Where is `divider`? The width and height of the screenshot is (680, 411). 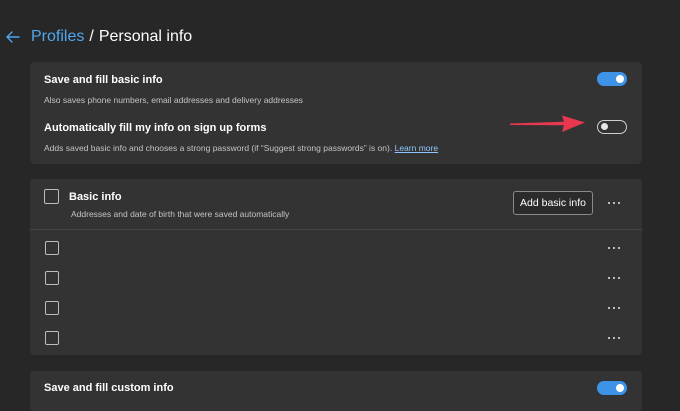
divider is located at coordinates (336, 229).